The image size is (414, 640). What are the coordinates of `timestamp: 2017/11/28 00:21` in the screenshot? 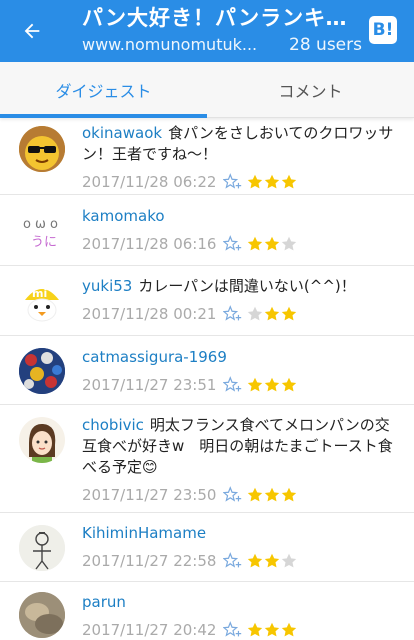 It's located at (149, 314).